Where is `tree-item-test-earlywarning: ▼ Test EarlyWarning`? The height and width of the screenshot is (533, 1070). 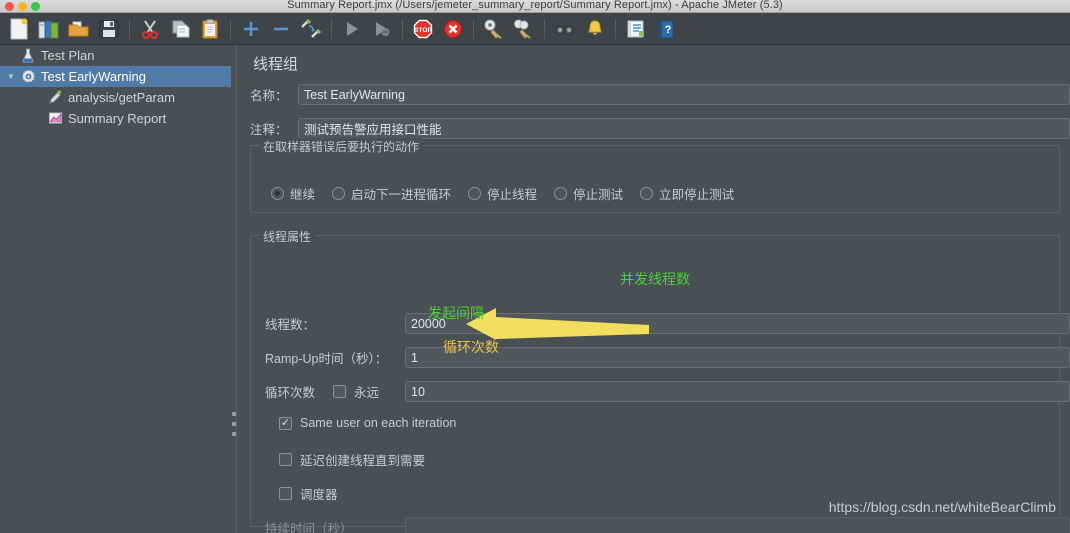 tree-item-test-earlywarning: ▼ Test EarlyWarning is located at coordinates (115, 76).